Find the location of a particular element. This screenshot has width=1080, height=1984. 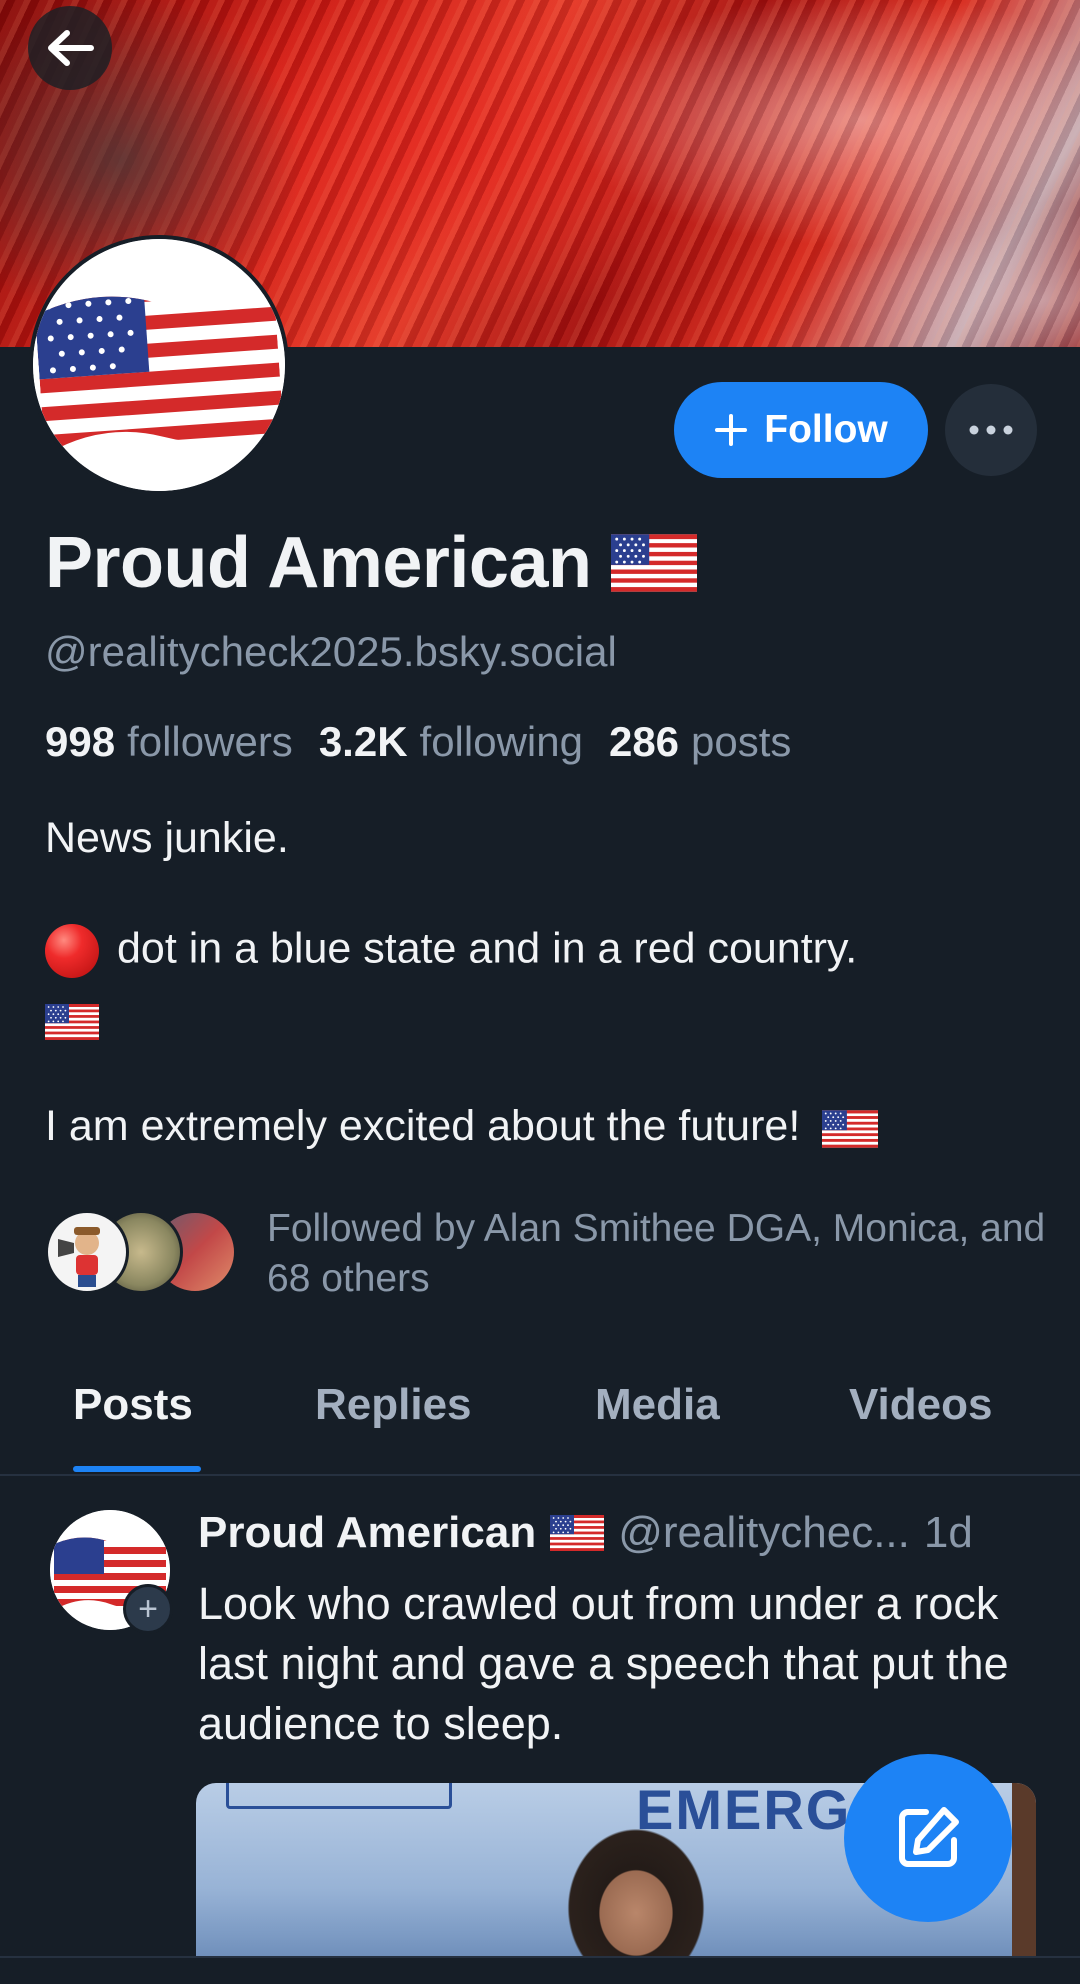

more-options-button is located at coordinates (991, 430).